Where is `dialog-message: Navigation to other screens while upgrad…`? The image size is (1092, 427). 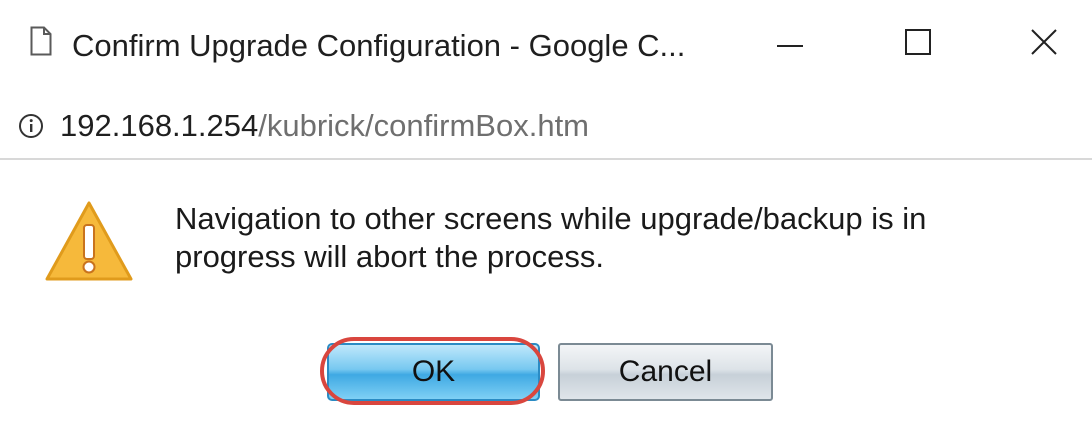
dialog-message: Navigation to other screens while upgrad… is located at coordinates (551, 237).